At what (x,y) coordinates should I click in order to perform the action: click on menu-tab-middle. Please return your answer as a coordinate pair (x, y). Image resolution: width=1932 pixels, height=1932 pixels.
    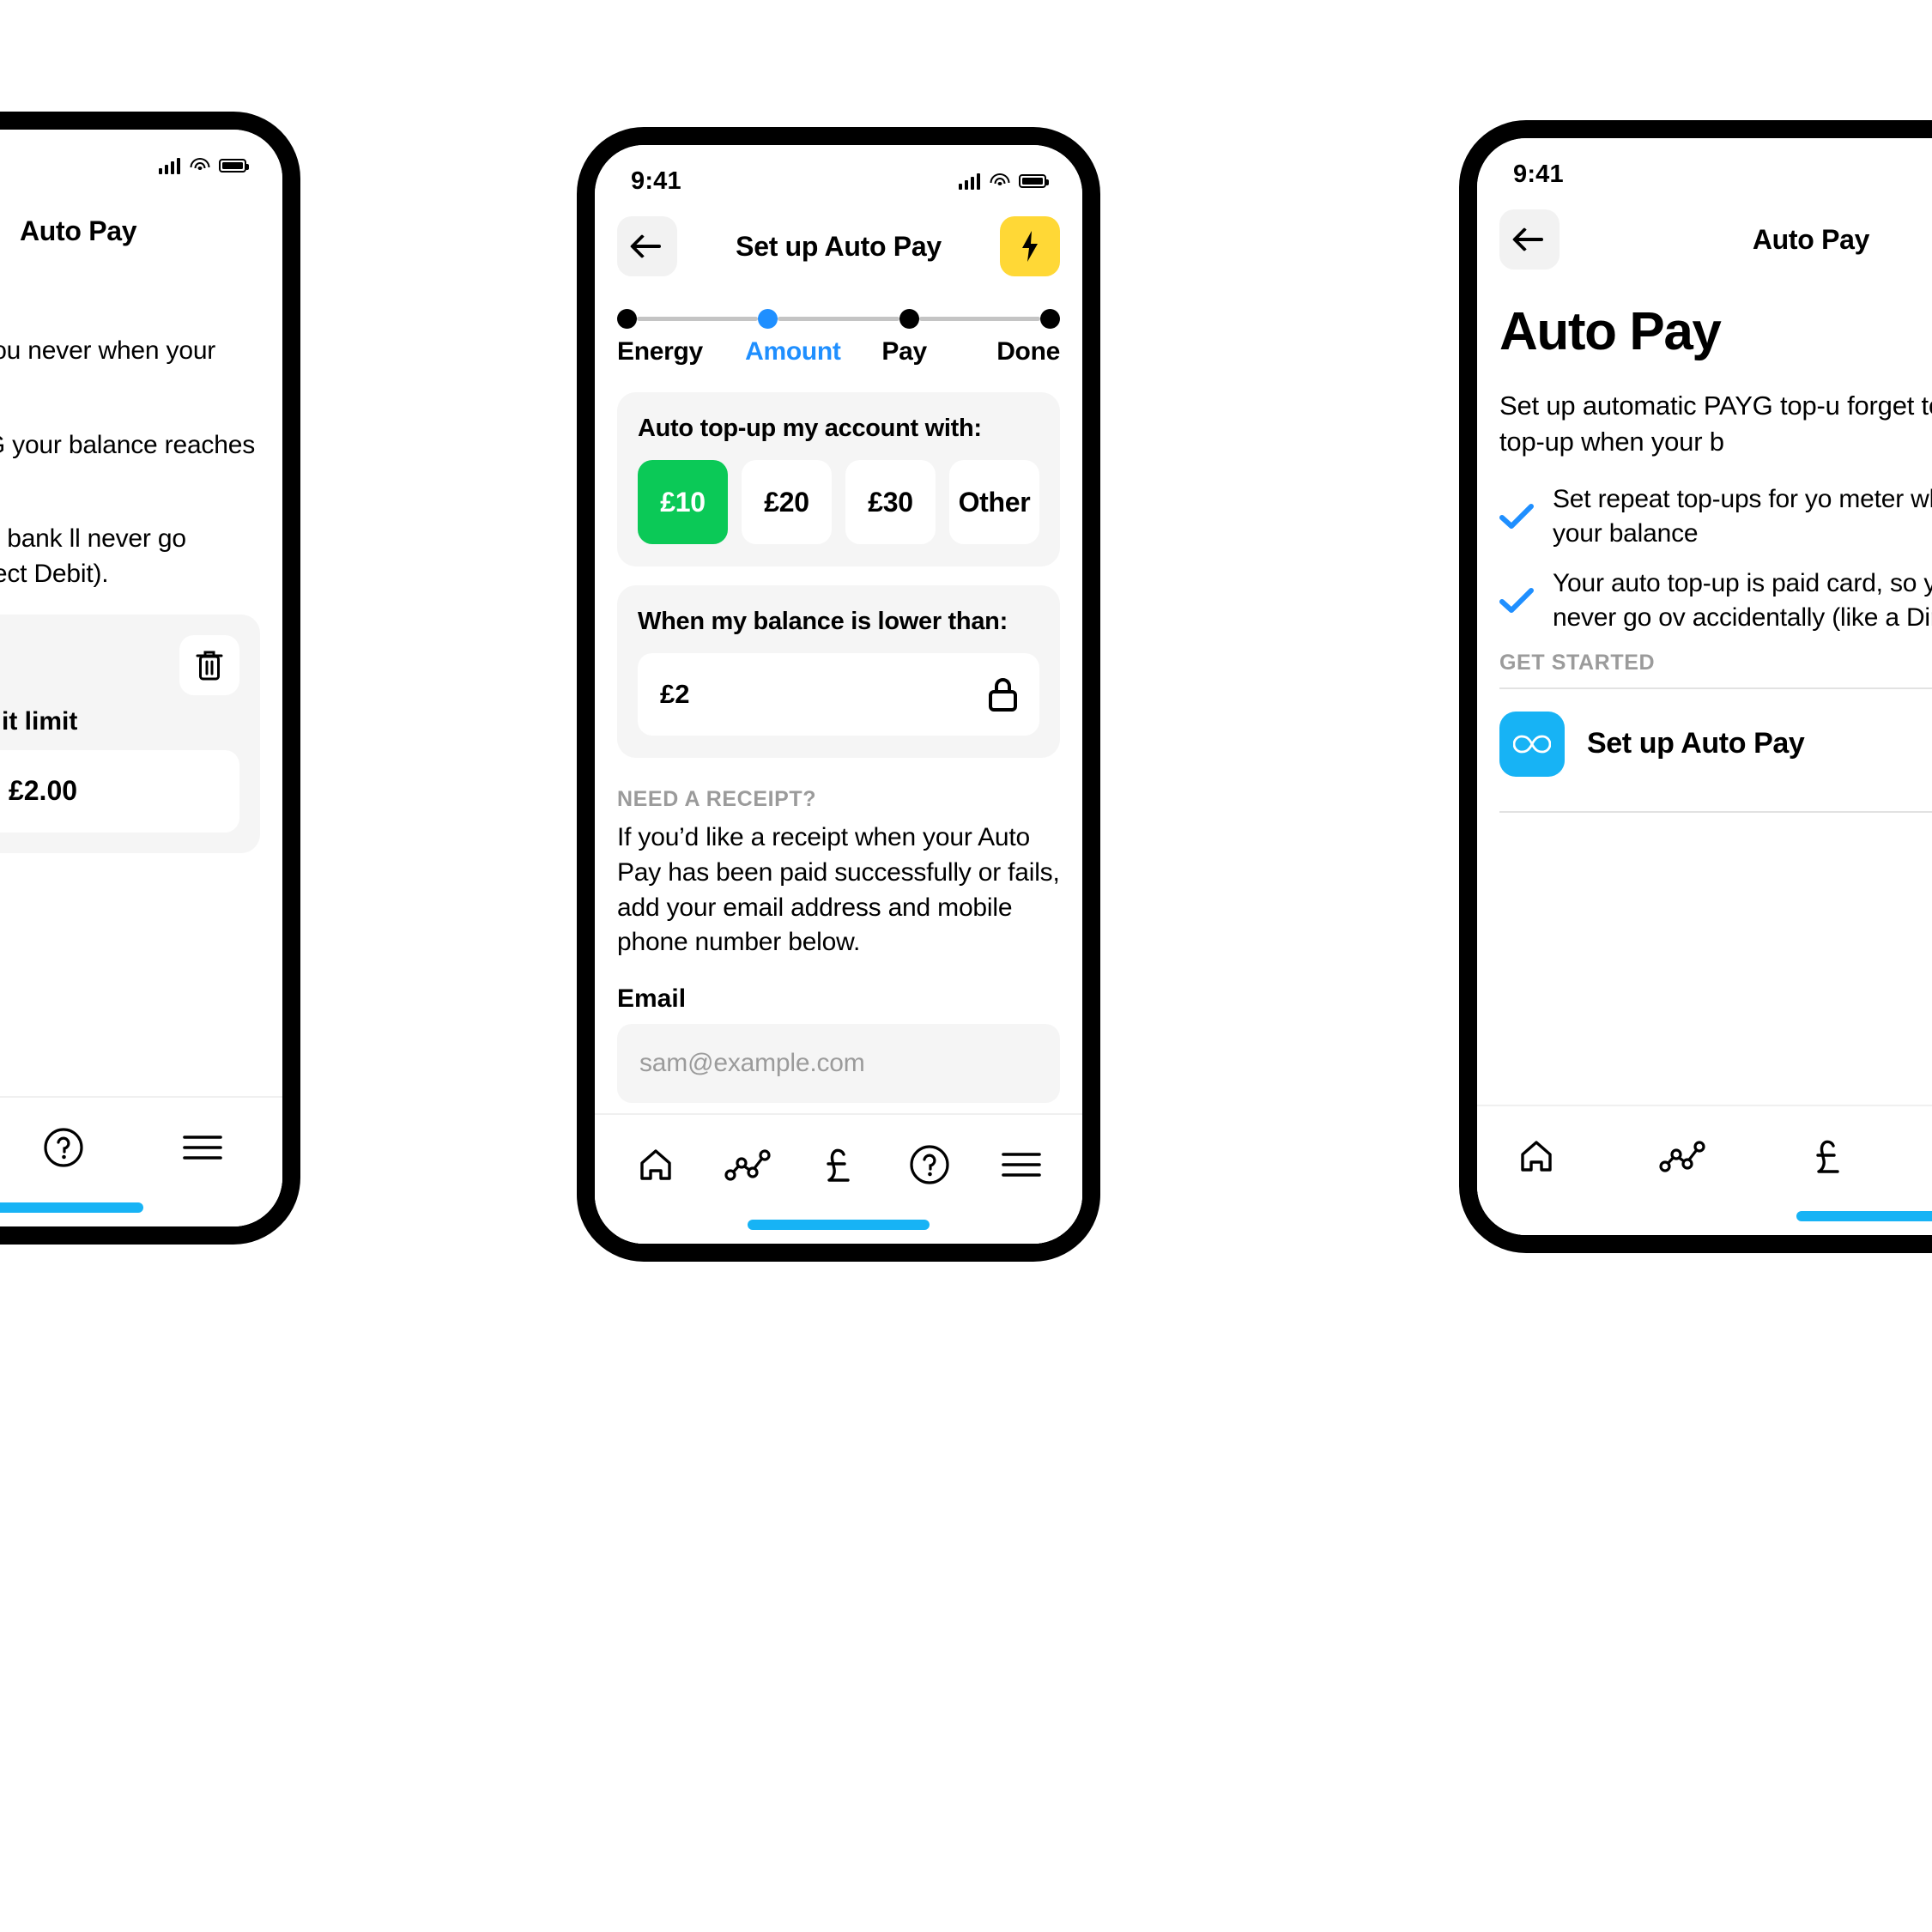
    Looking at the image, I should click on (1021, 1165).